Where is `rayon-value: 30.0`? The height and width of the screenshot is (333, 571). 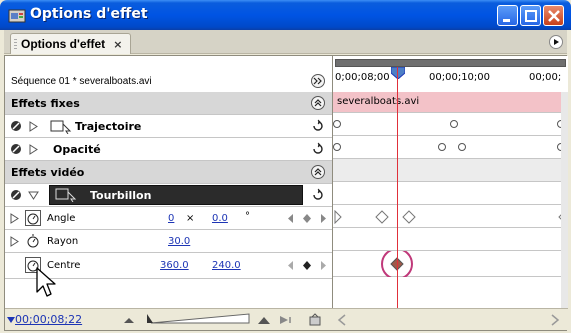 rayon-value: 30.0 is located at coordinates (179, 241).